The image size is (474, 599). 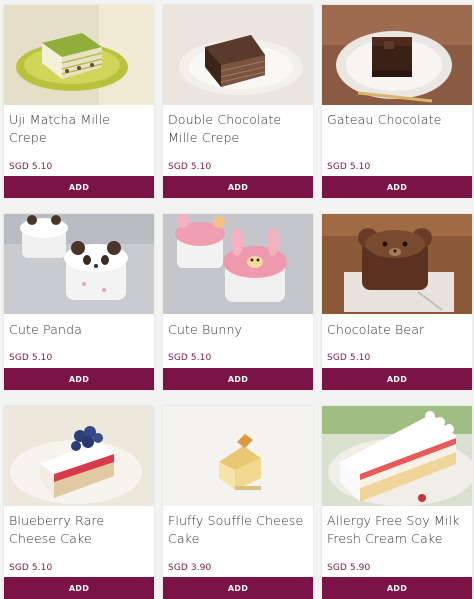 I want to click on product-name: Uji Matcha Mille Crepe, so click(x=60, y=128).